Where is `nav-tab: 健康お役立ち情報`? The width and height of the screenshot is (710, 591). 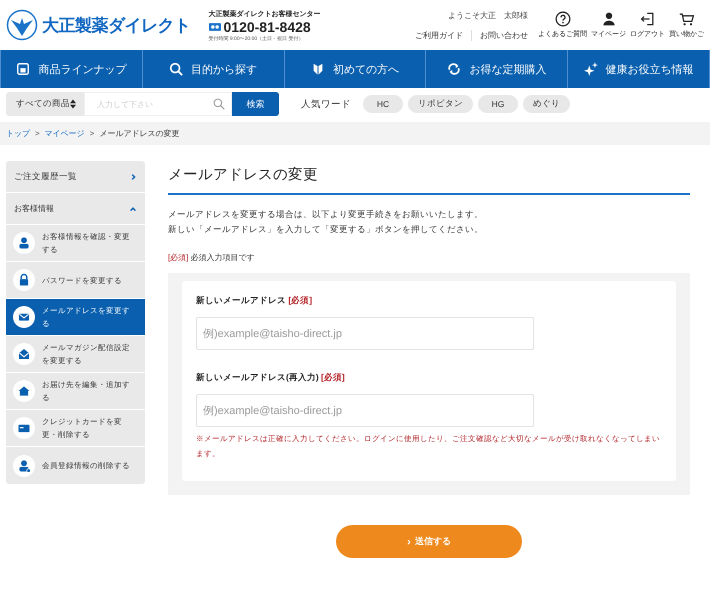 nav-tab: 健康お役立ち情報 is located at coordinates (639, 69).